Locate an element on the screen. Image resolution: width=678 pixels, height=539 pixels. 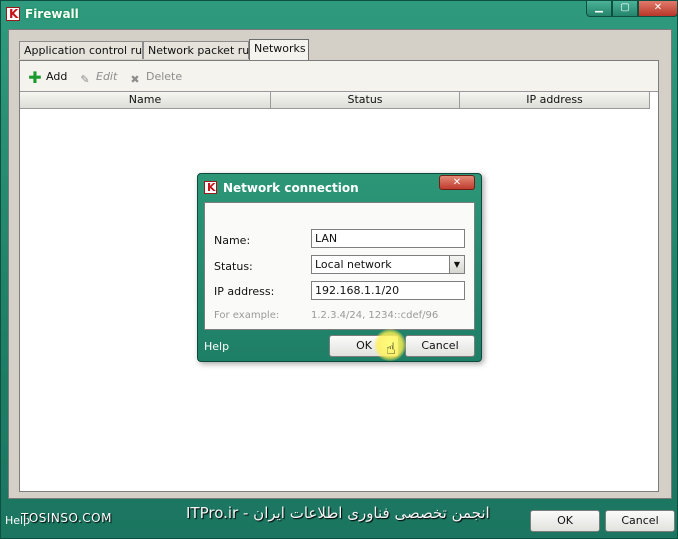
add-button: ✚ Add is located at coordinates (47, 78).